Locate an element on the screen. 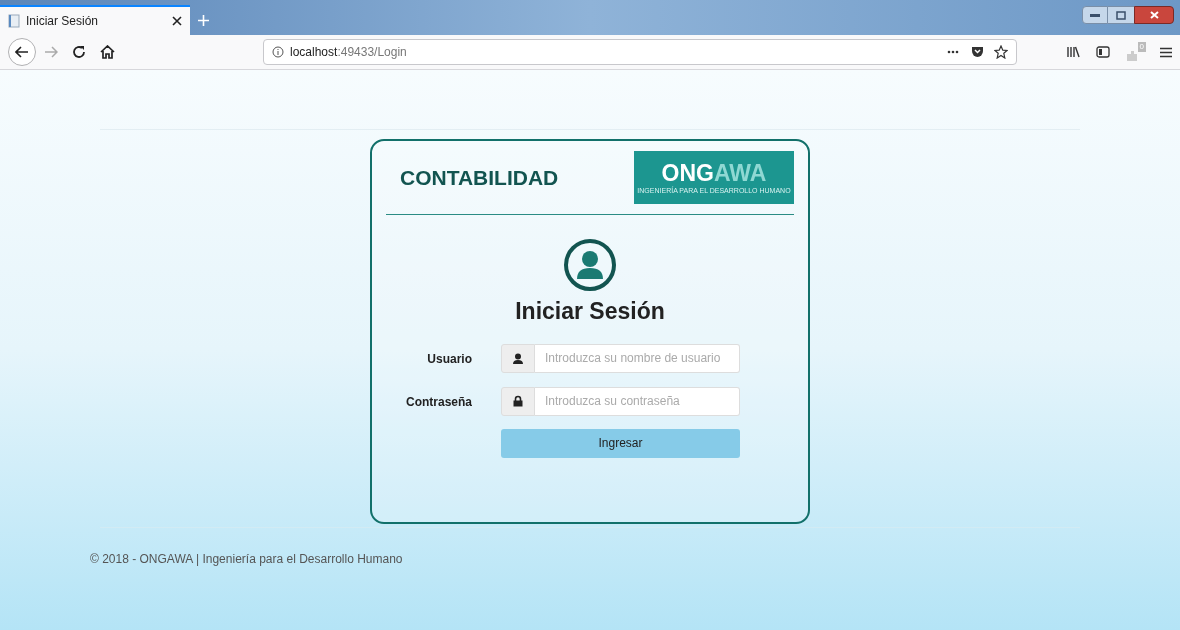 The width and height of the screenshot is (1180, 630). maximize-icon is located at coordinates (1121, 15).